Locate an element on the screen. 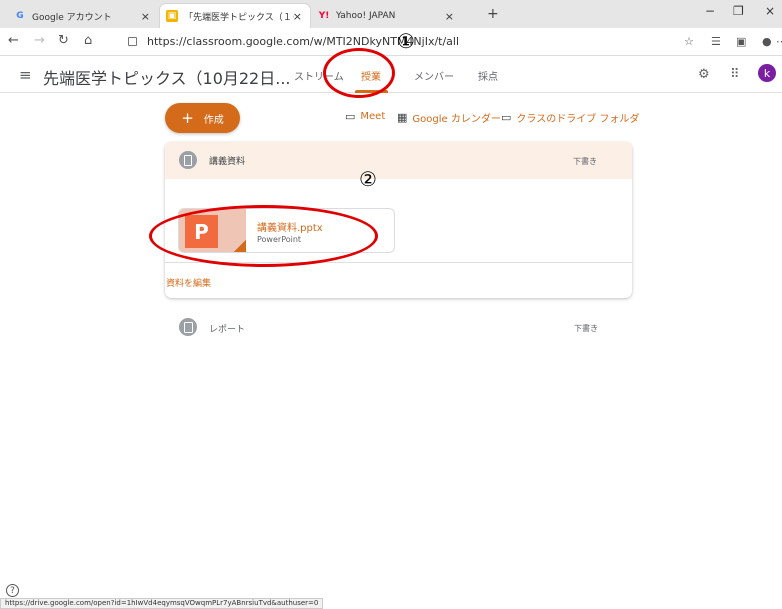 Image resolution: width=782 pixels, height=609 pixels. tab-classroom: ▣ 「先端医学トピックス（１０月２２ × is located at coordinates (235, 16).